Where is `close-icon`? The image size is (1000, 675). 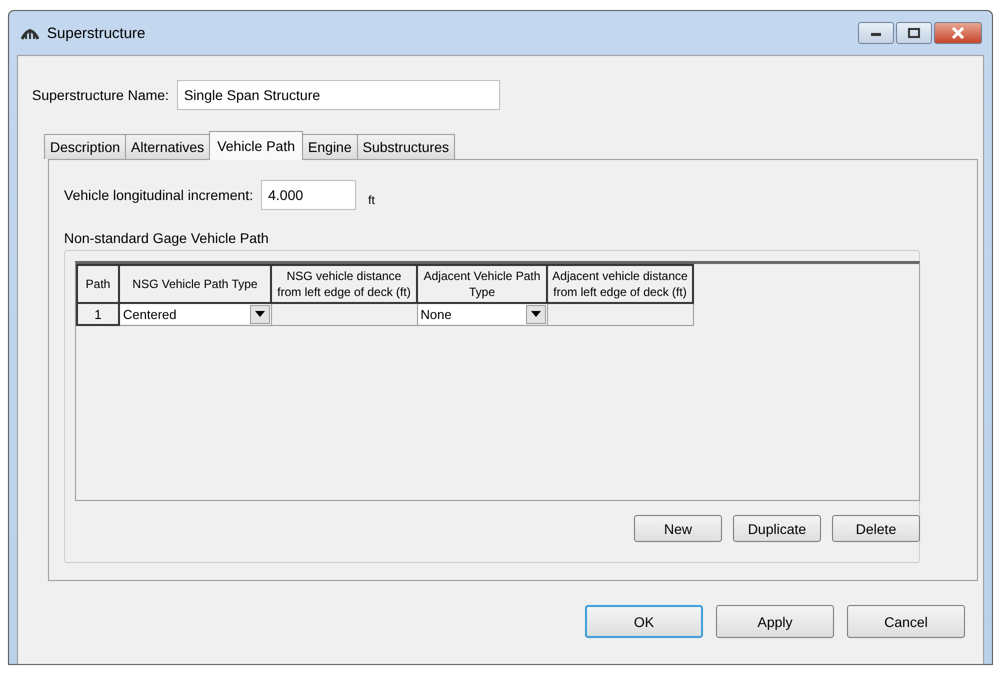 close-icon is located at coordinates (958, 33).